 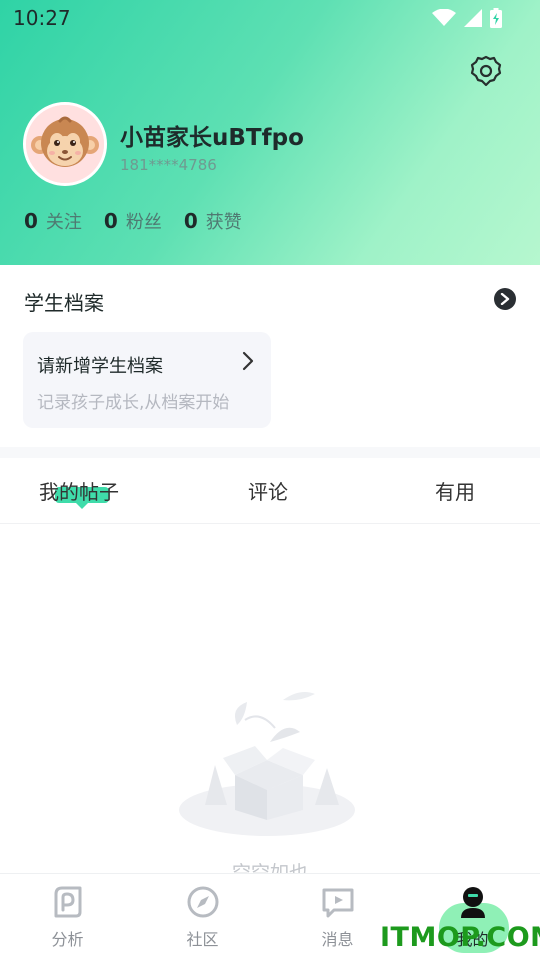 What do you see at coordinates (202, 902) in the screenshot?
I see `compass-icon` at bounding box center [202, 902].